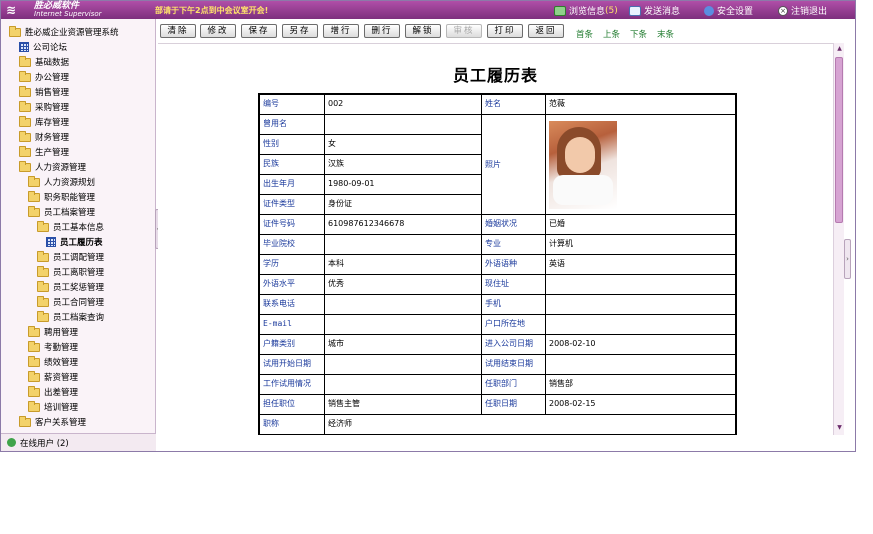  I want to click on tree-item-attendance: 考勤管理, so click(53, 347).